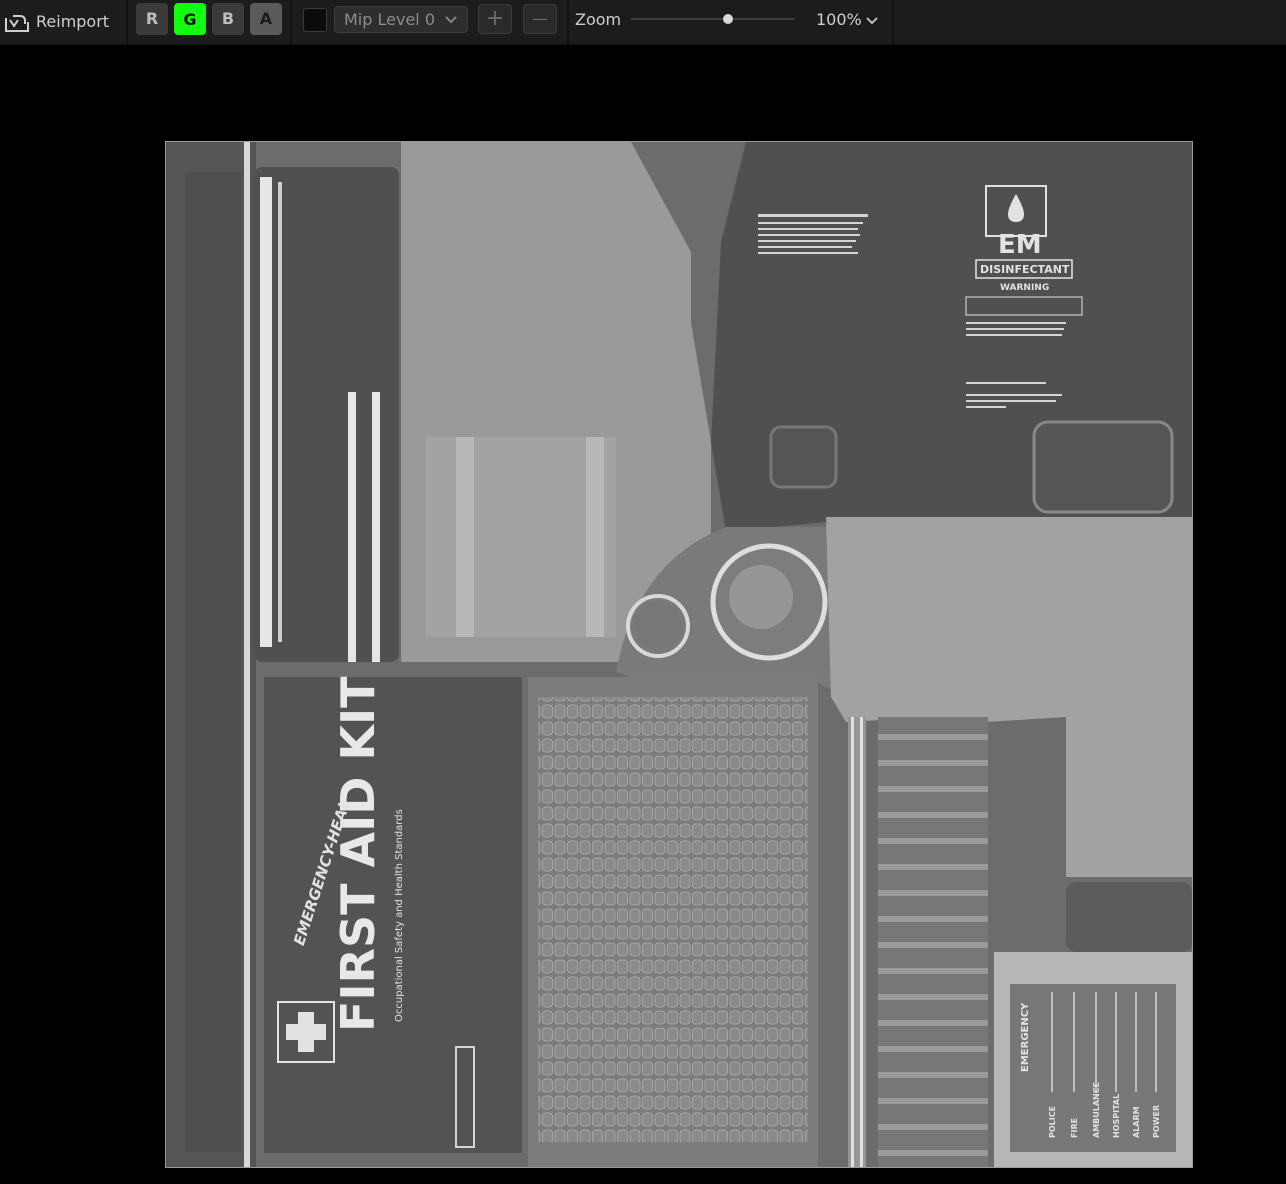 The image size is (1286, 1184). Describe the element at coordinates (1156, 1121) in the screenshot. I see `emergency-item: POWER` at that location.